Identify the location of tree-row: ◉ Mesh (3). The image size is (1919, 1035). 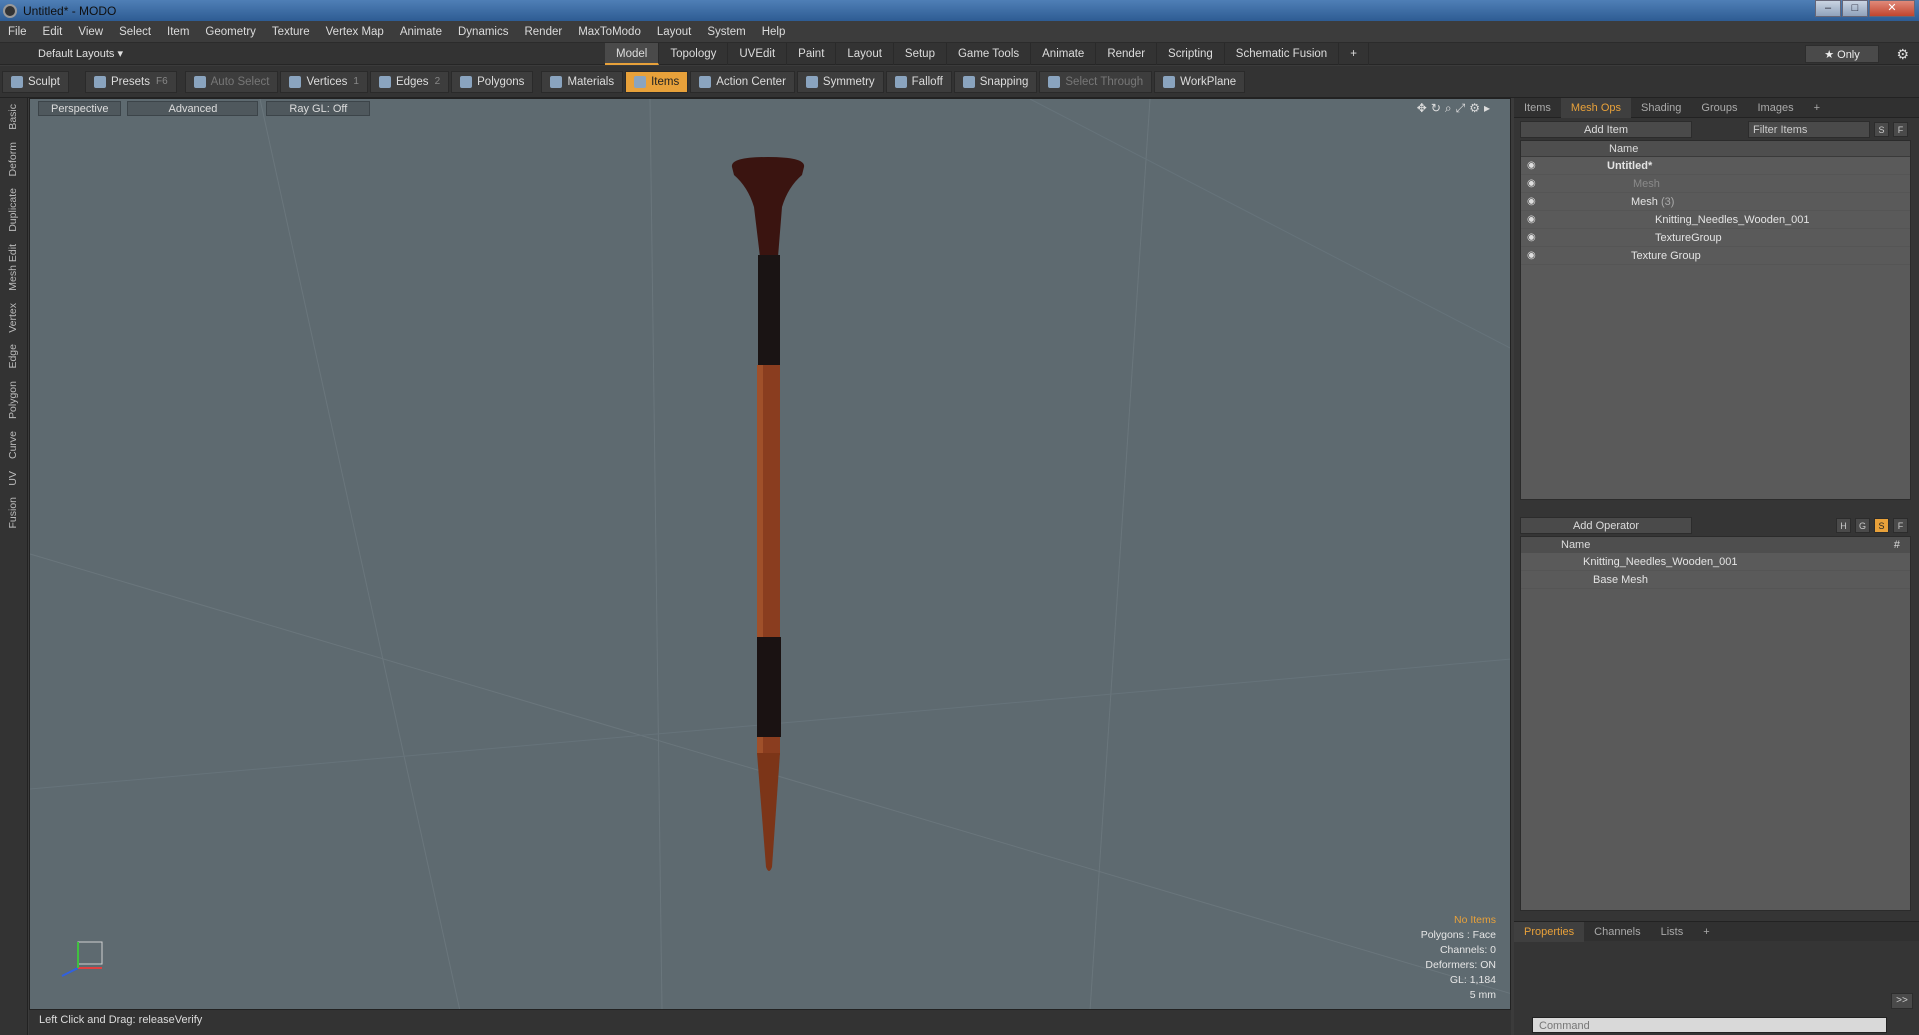
(1715, 202).